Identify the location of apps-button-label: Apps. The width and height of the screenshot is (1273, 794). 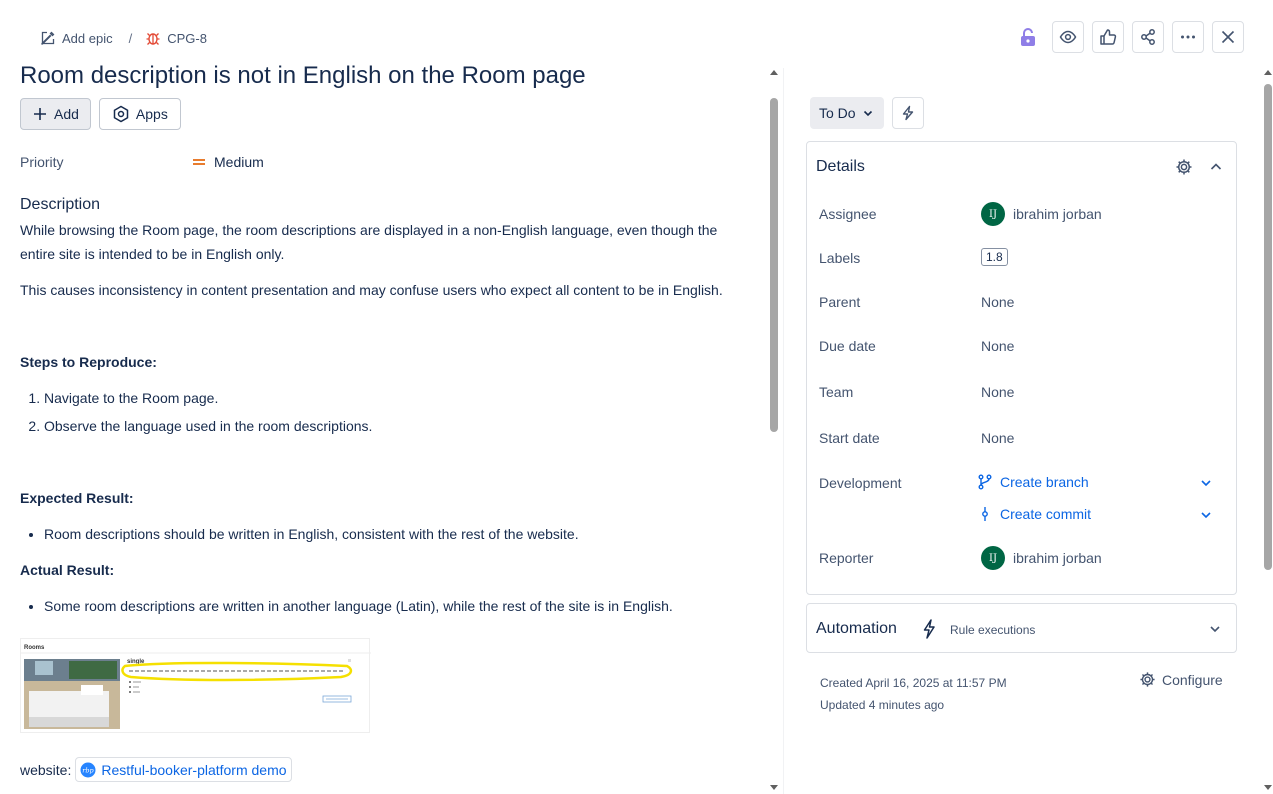
(151, 114).